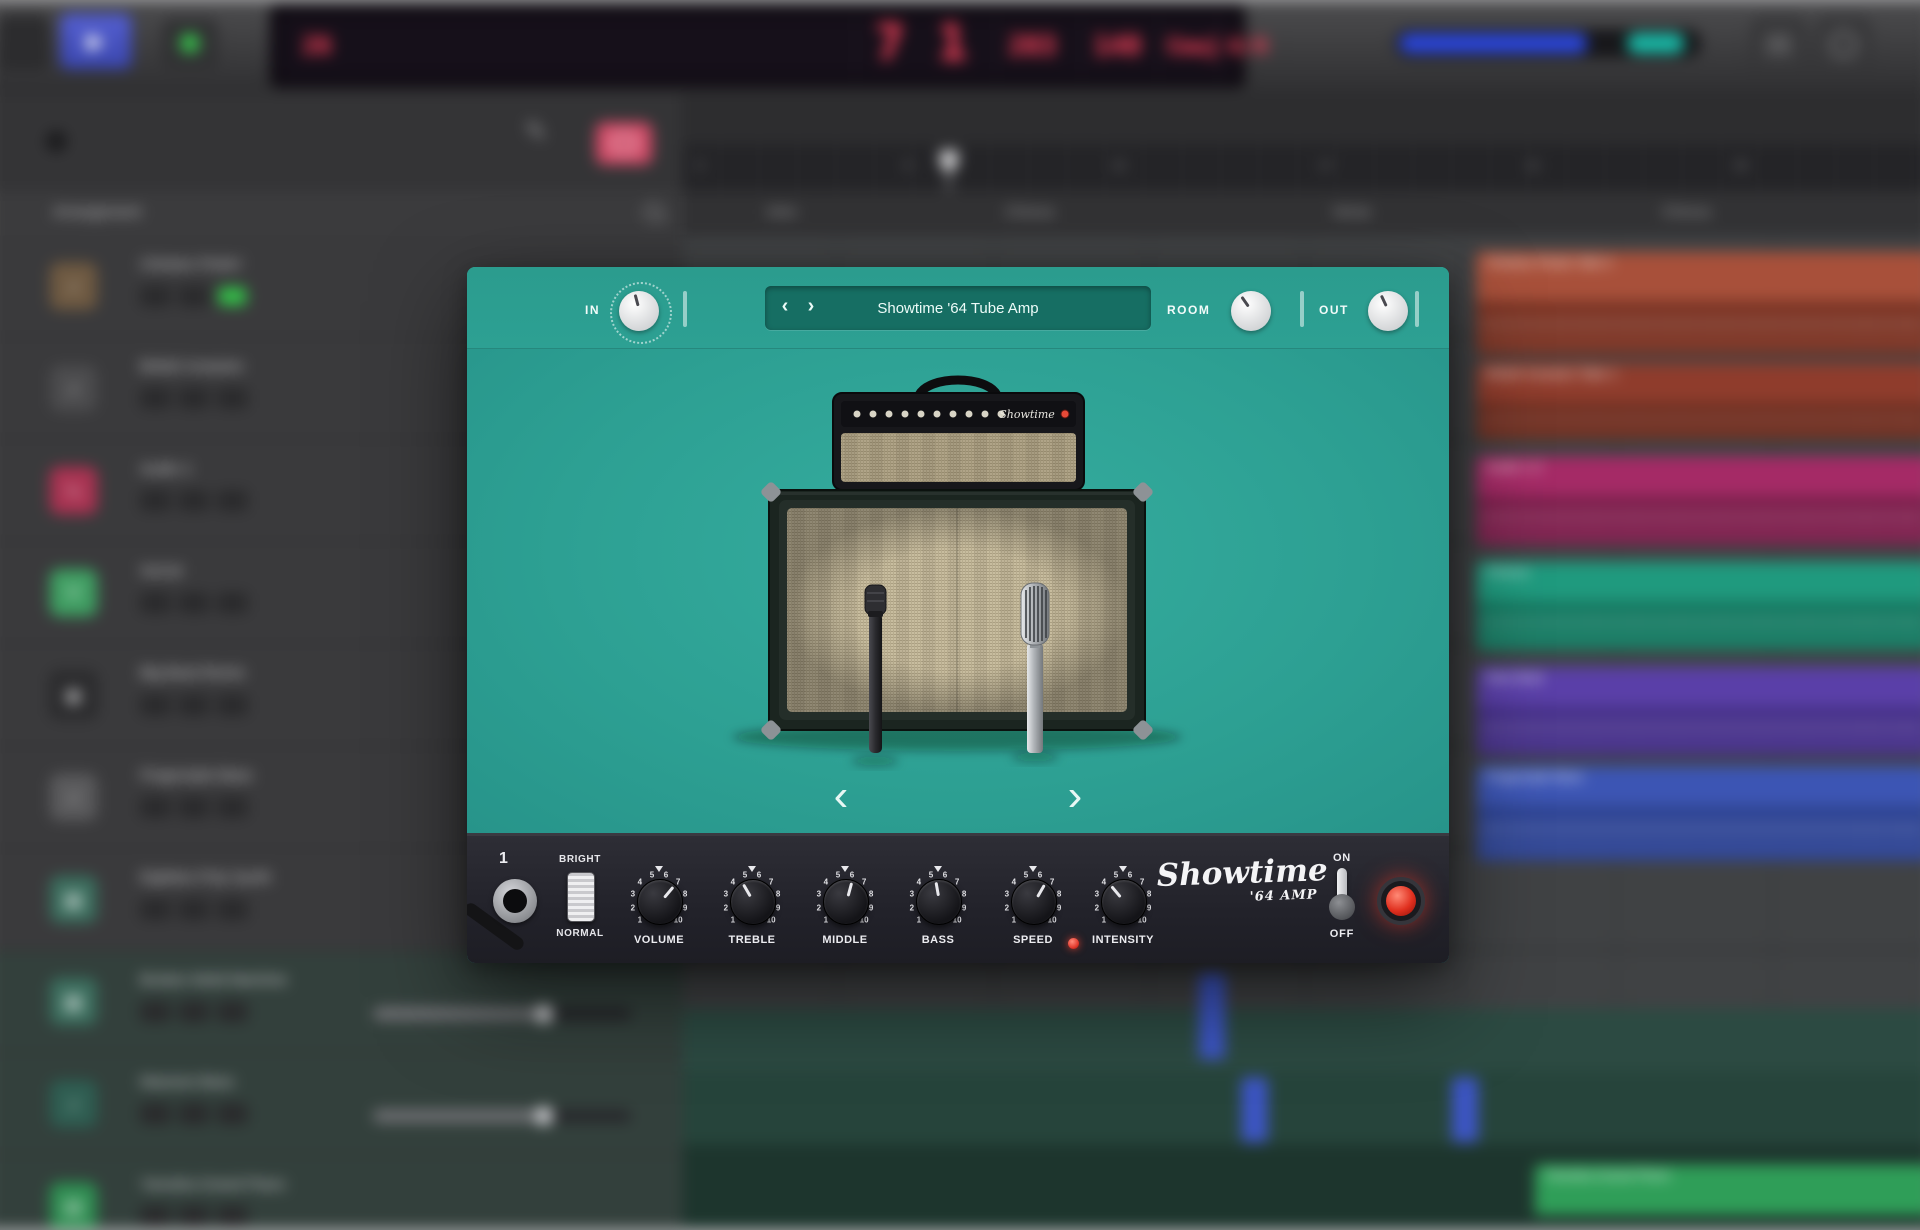 The height and width of the screenshot is (1230, 1920). Describe the element at coordinates (1514, 467) in the screenshot. I see `region-label: Audio 1-2` at that location.